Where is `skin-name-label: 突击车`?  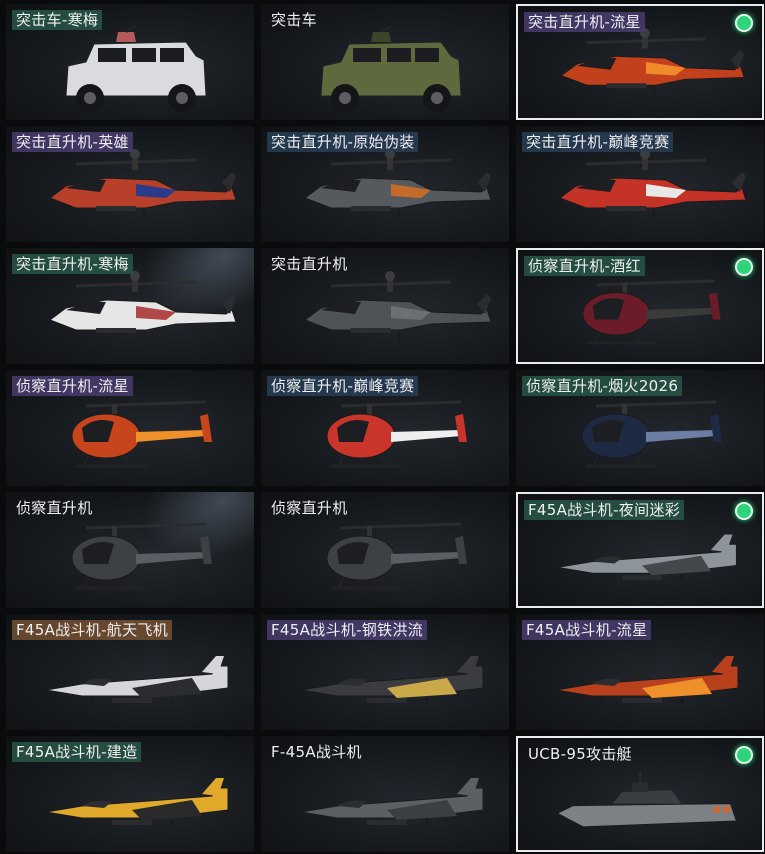
skin-name-label: 突击车 is located at coordinates (294, 20).